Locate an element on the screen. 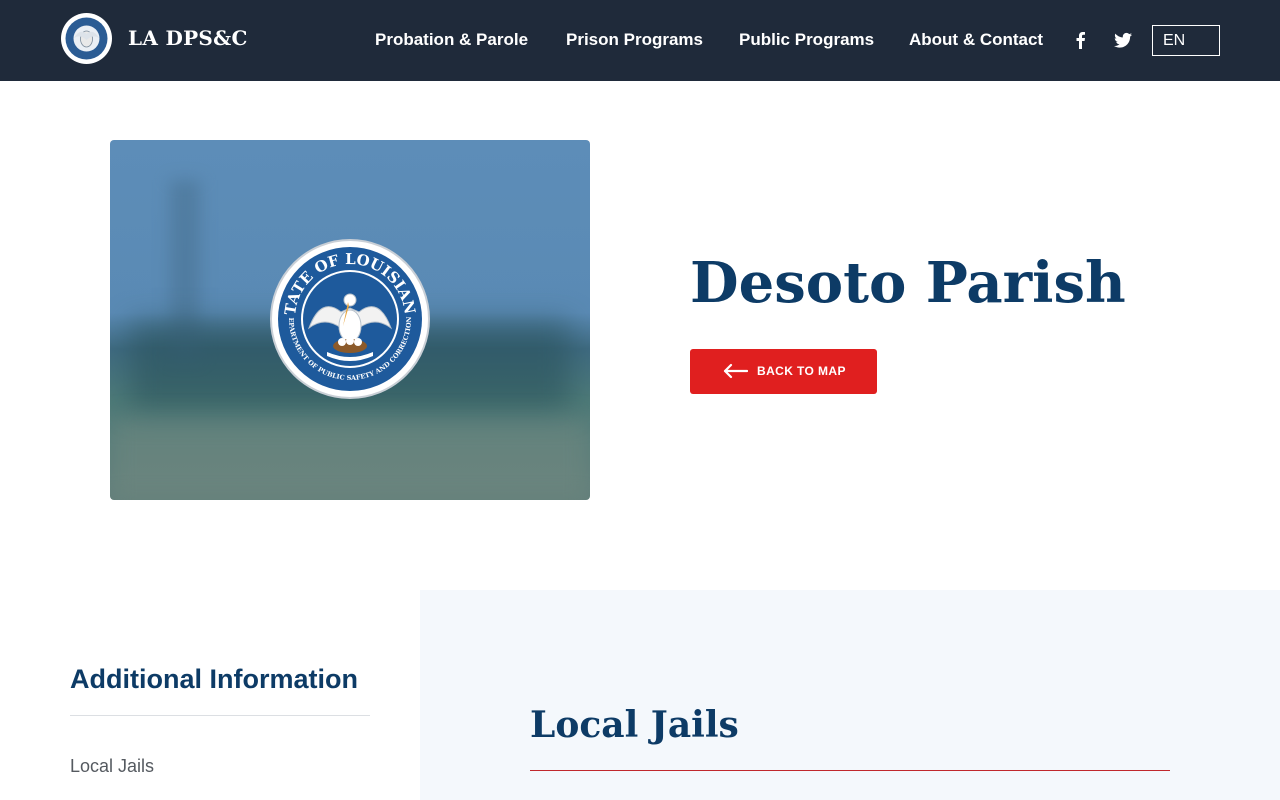 This screenshot has width=1280, height=800. language-selector: EN is located at coordinates (1186, 40).